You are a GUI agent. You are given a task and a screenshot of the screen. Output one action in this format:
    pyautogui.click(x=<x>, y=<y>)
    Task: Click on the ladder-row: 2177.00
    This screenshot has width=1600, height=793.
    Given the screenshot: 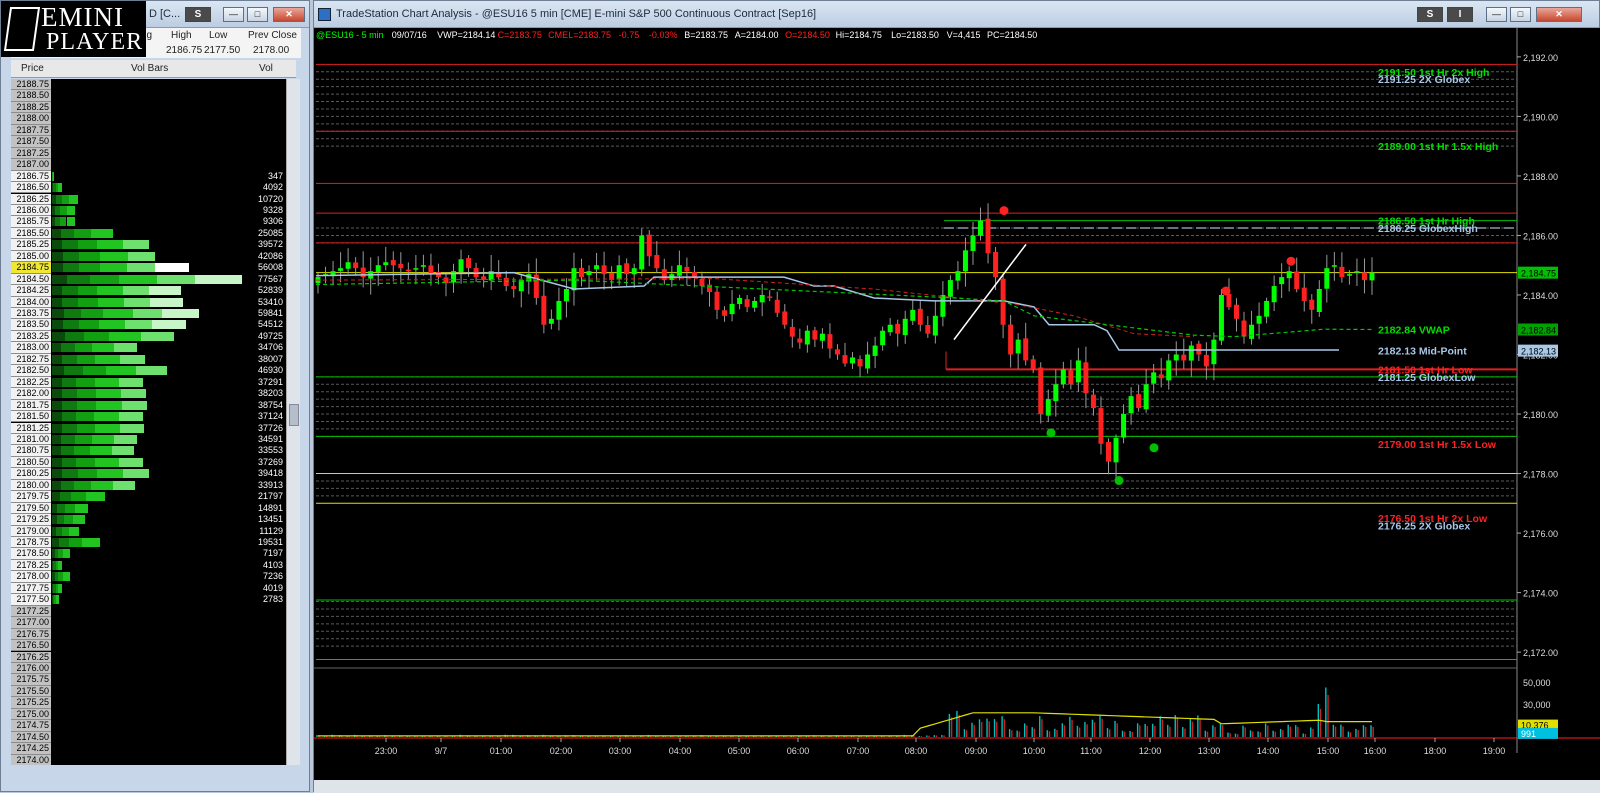 What is the action you would take?
    pyautogui.click(x=148, y=622)
    